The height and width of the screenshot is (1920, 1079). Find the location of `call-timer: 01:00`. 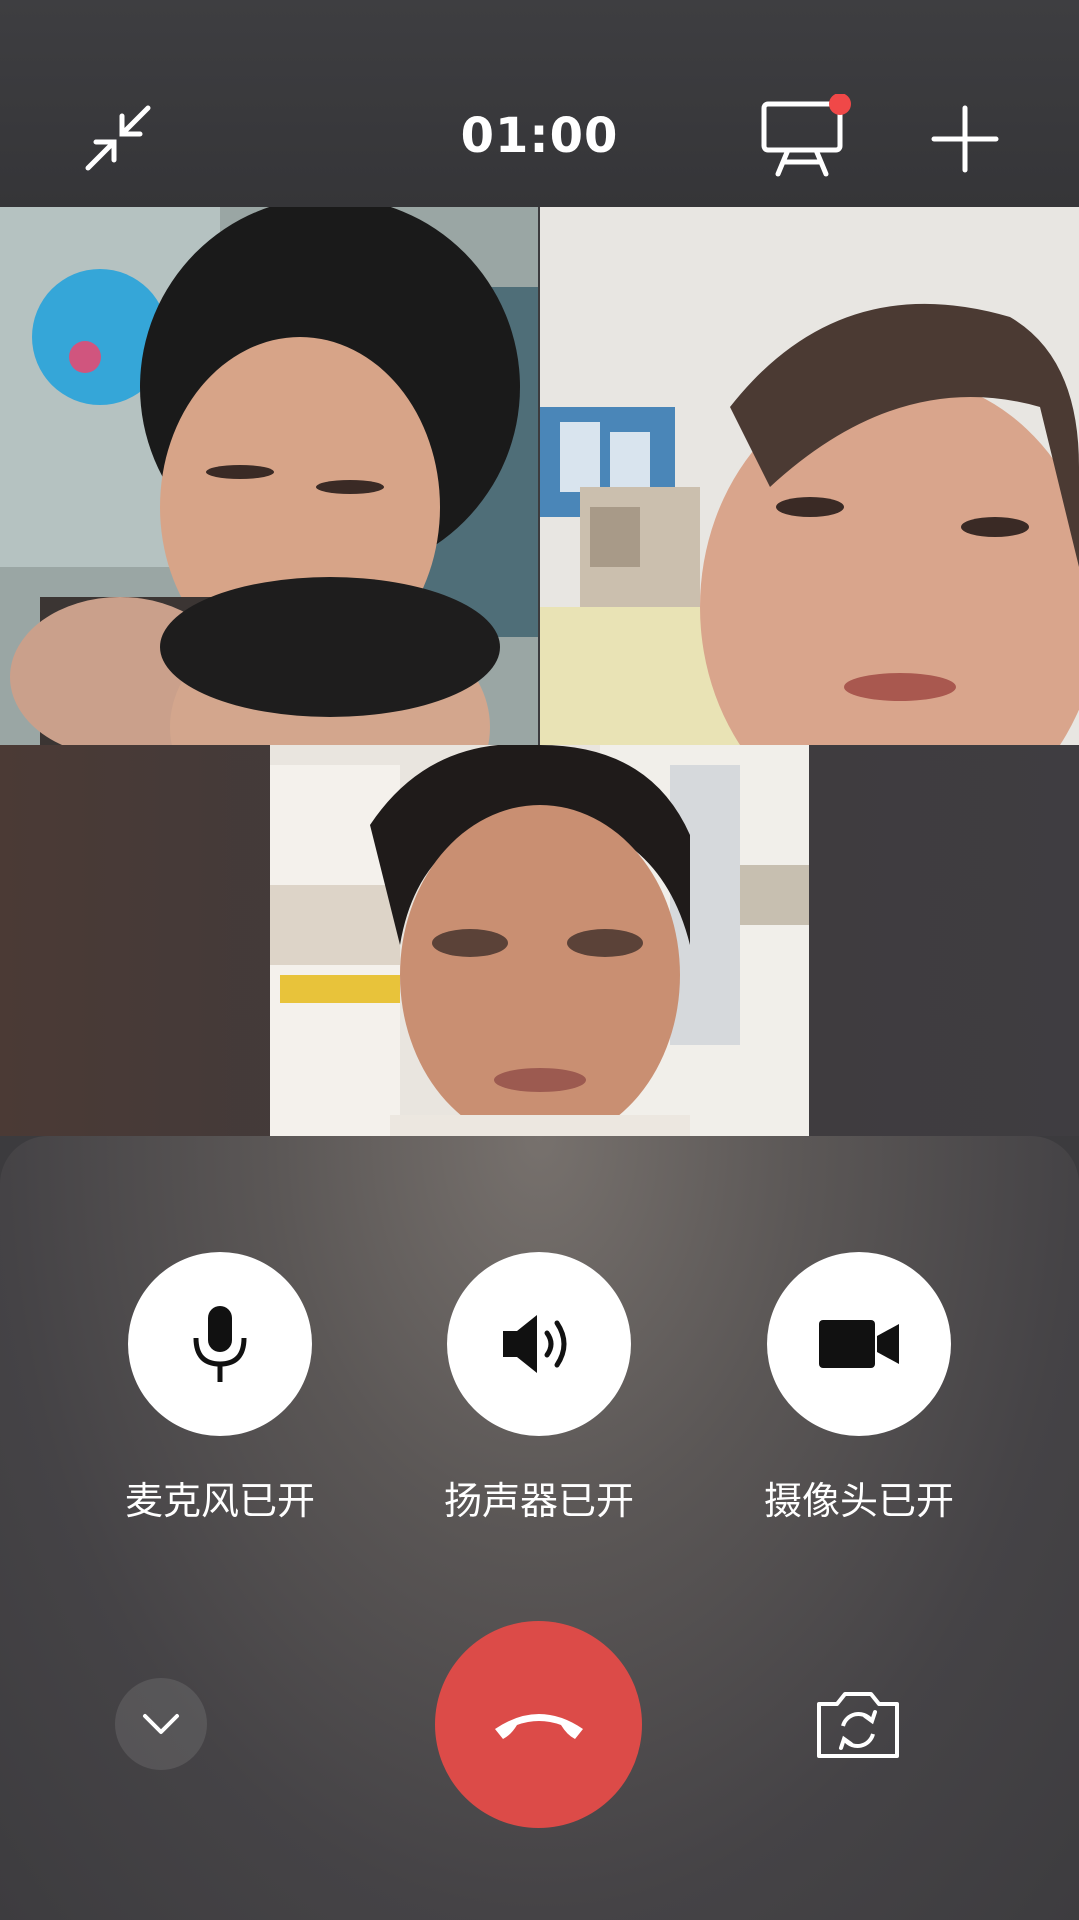

call-timer: 01:00 is located at coordinates (539, 136).